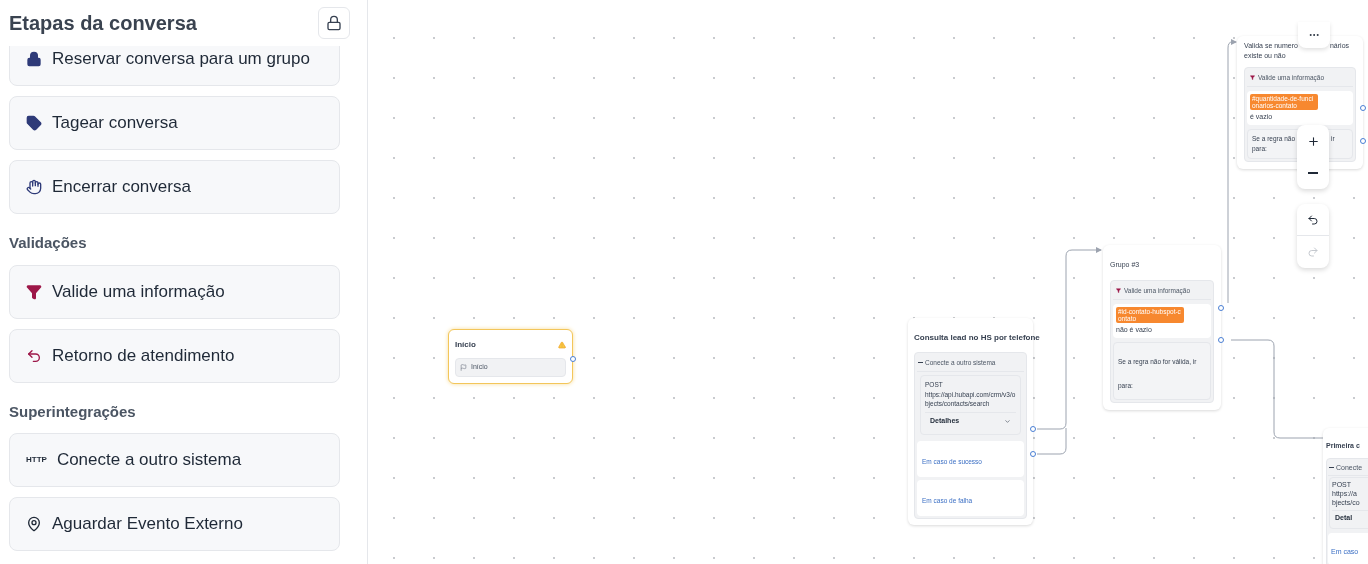  I want to click on step-item: Valide uma informação, so click(174, 291).